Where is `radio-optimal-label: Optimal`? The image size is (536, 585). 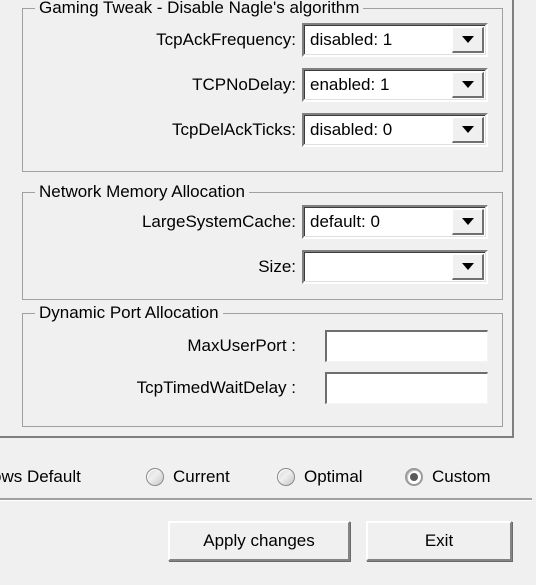
radio-optimal-label: Optimal is located at coordinates (333, 476).